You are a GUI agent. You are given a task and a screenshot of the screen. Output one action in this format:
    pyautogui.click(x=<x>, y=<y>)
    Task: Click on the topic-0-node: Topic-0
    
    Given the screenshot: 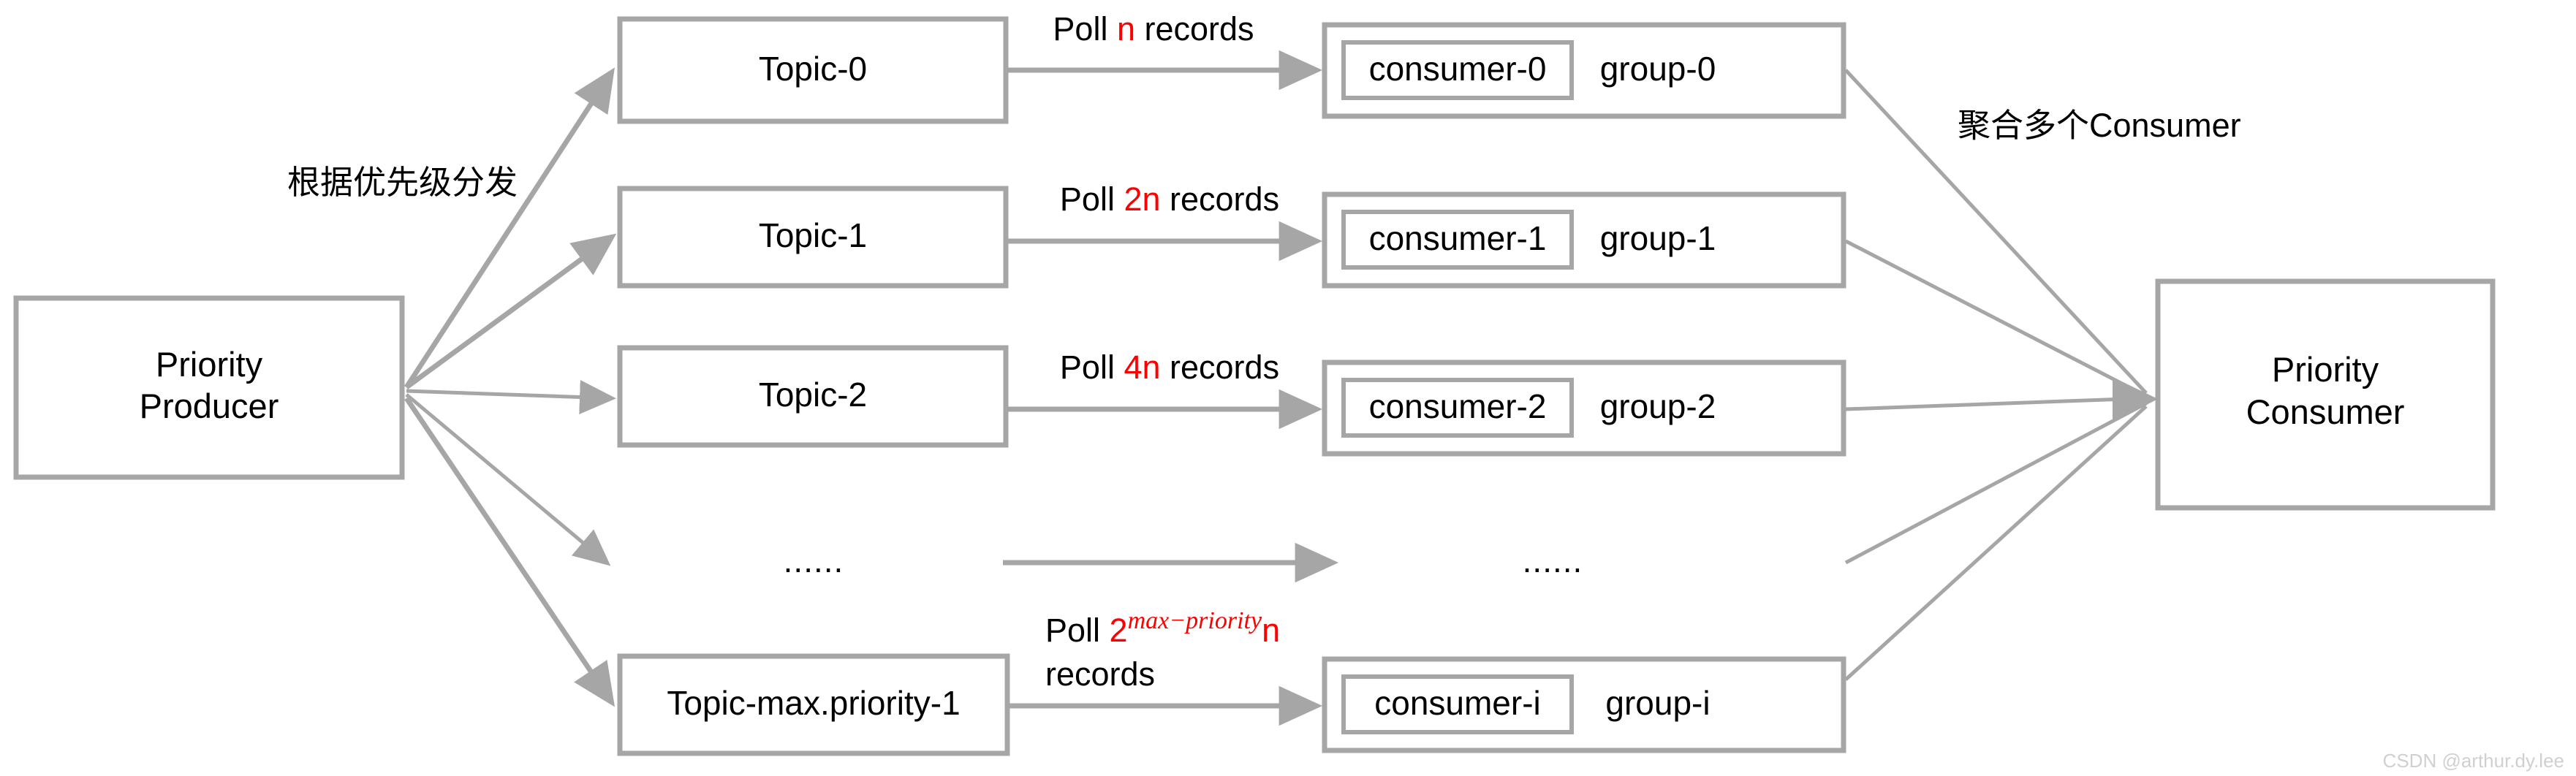 What is the action you would take?
    pyautogui.click(x=813, y=70)
    